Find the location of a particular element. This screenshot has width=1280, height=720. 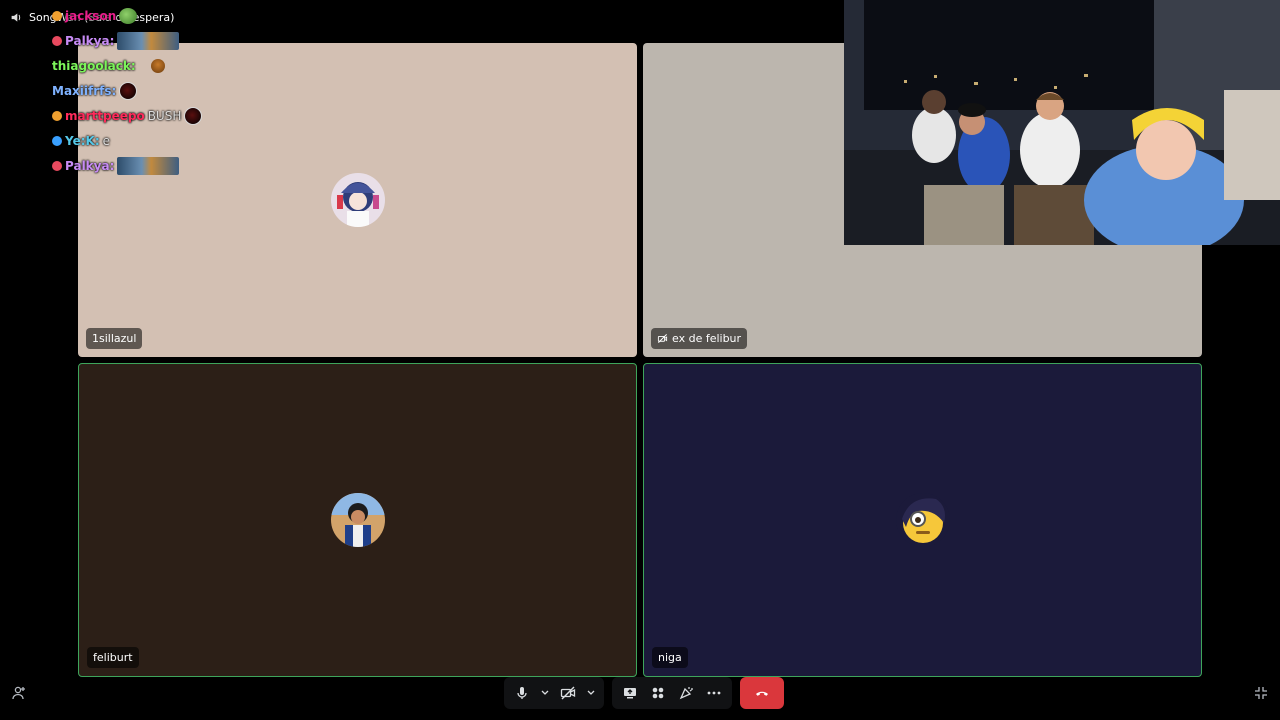

chat-message: thiagoolack: is located at coordinates (127, 65).